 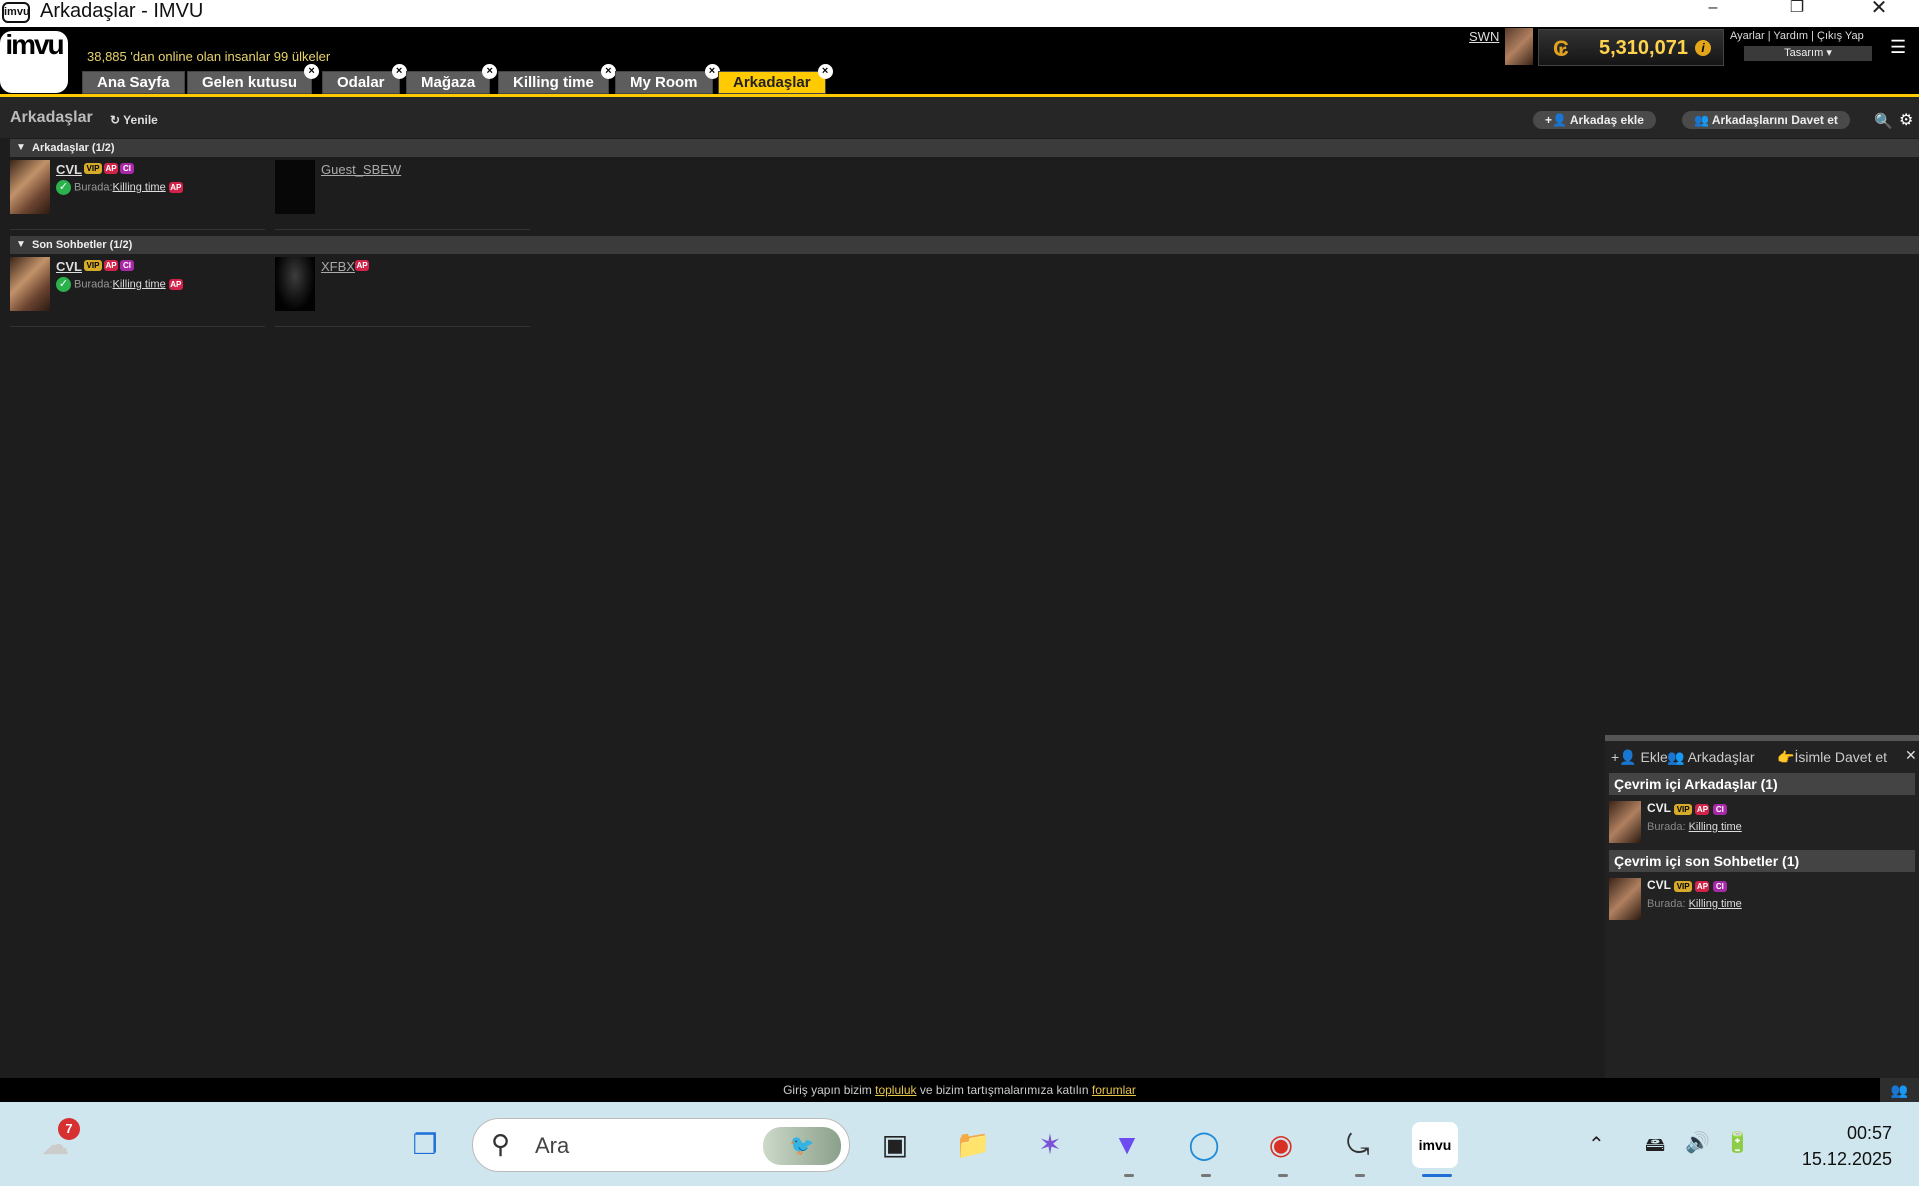 What do you see at coordinates (140, 120) in the screenshot?
I see `refresh-label: Yenile` at bounding box center [140, 120].